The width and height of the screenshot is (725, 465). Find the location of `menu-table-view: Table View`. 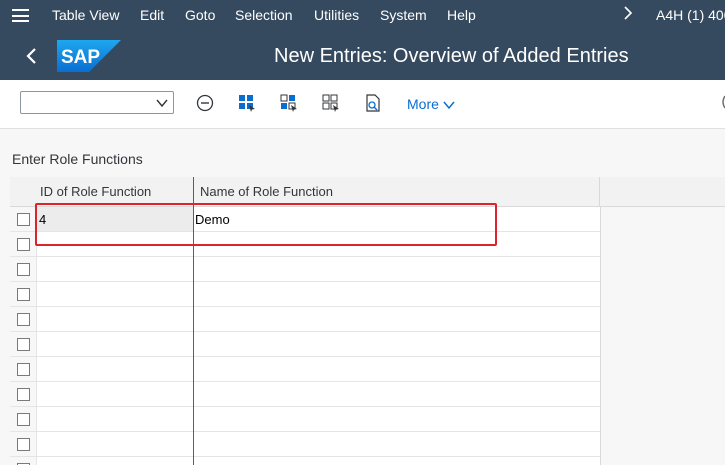

menu-table-view: Table View is located at coordinates (85, 15).